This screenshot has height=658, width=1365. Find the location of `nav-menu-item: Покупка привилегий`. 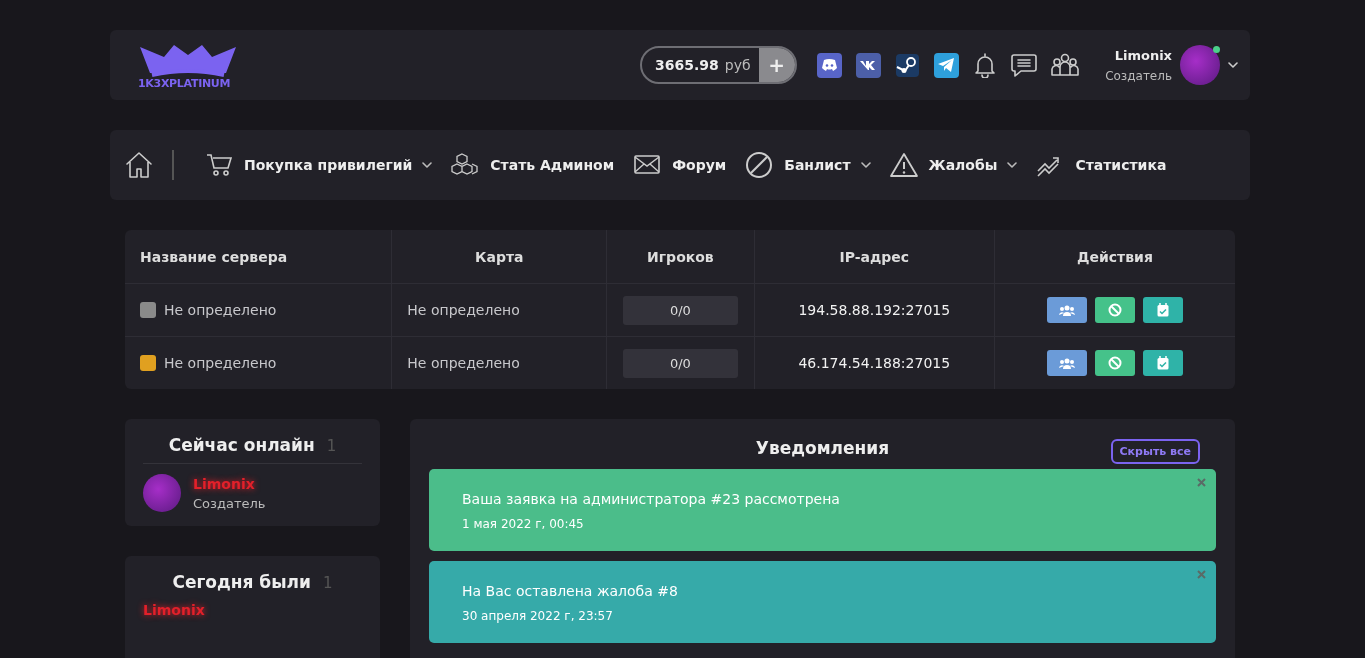

nav-menu-item: Покупка привилегий is located at coordinates (318, 165).